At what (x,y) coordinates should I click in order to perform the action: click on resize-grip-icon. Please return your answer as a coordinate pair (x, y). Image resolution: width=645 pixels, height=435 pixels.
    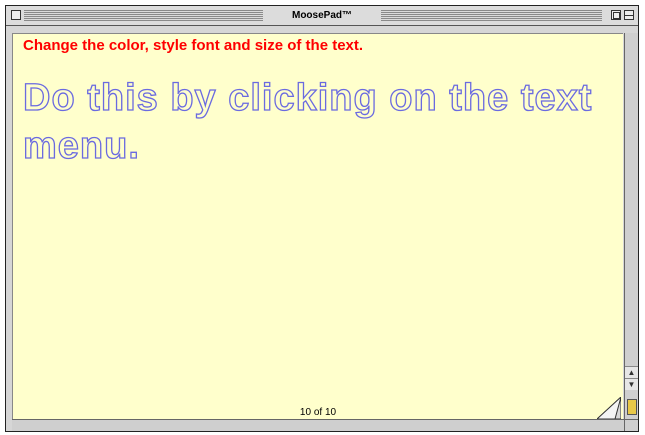
    Looking at the image, I should click on (631, 425).